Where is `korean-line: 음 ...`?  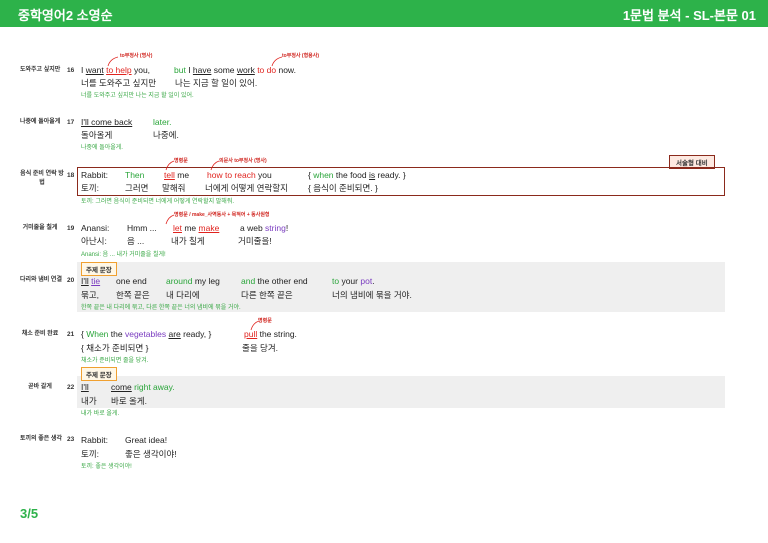
korean-line: 음 ... is located at coordinates (136, 241).